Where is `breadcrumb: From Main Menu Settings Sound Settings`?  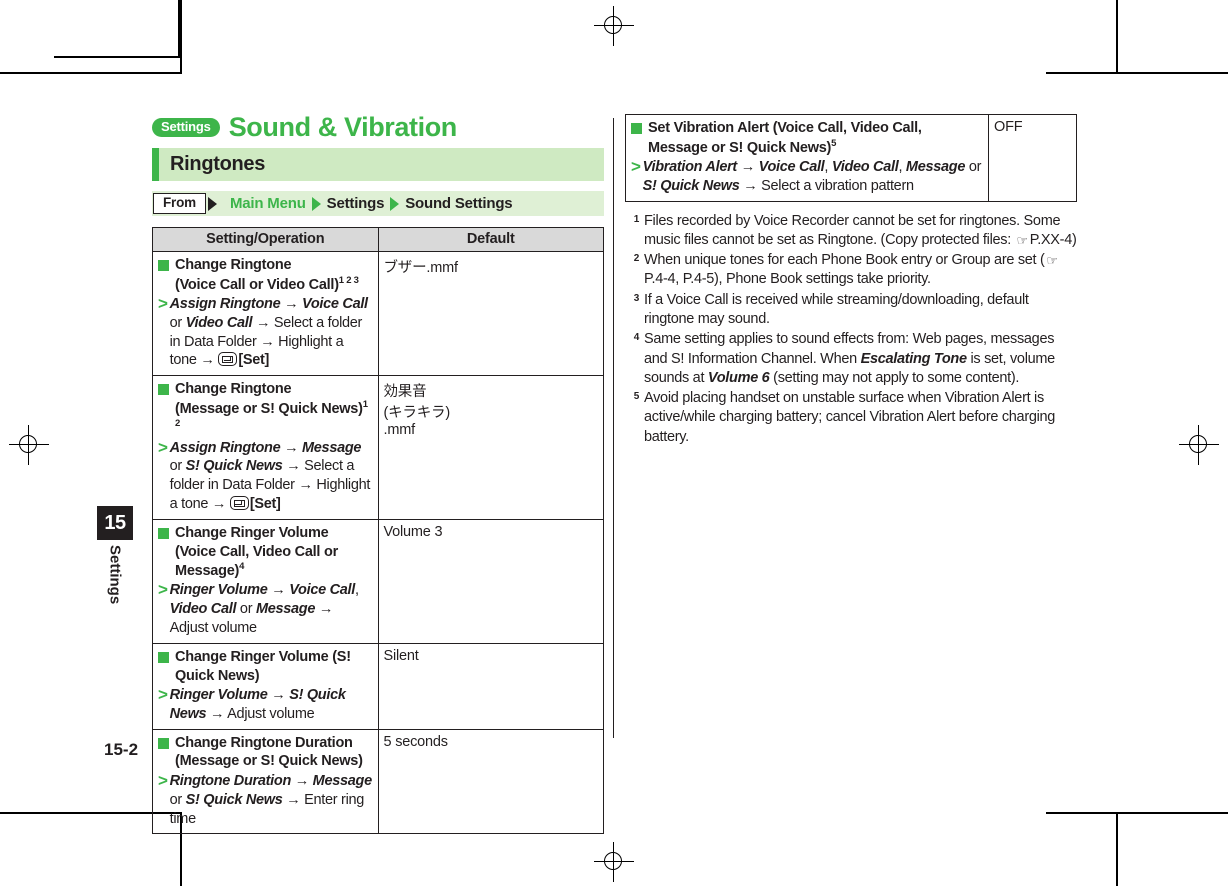 breadcrumb: From Main Menu Settings Sound Settings is located at coordinates (378, 203).